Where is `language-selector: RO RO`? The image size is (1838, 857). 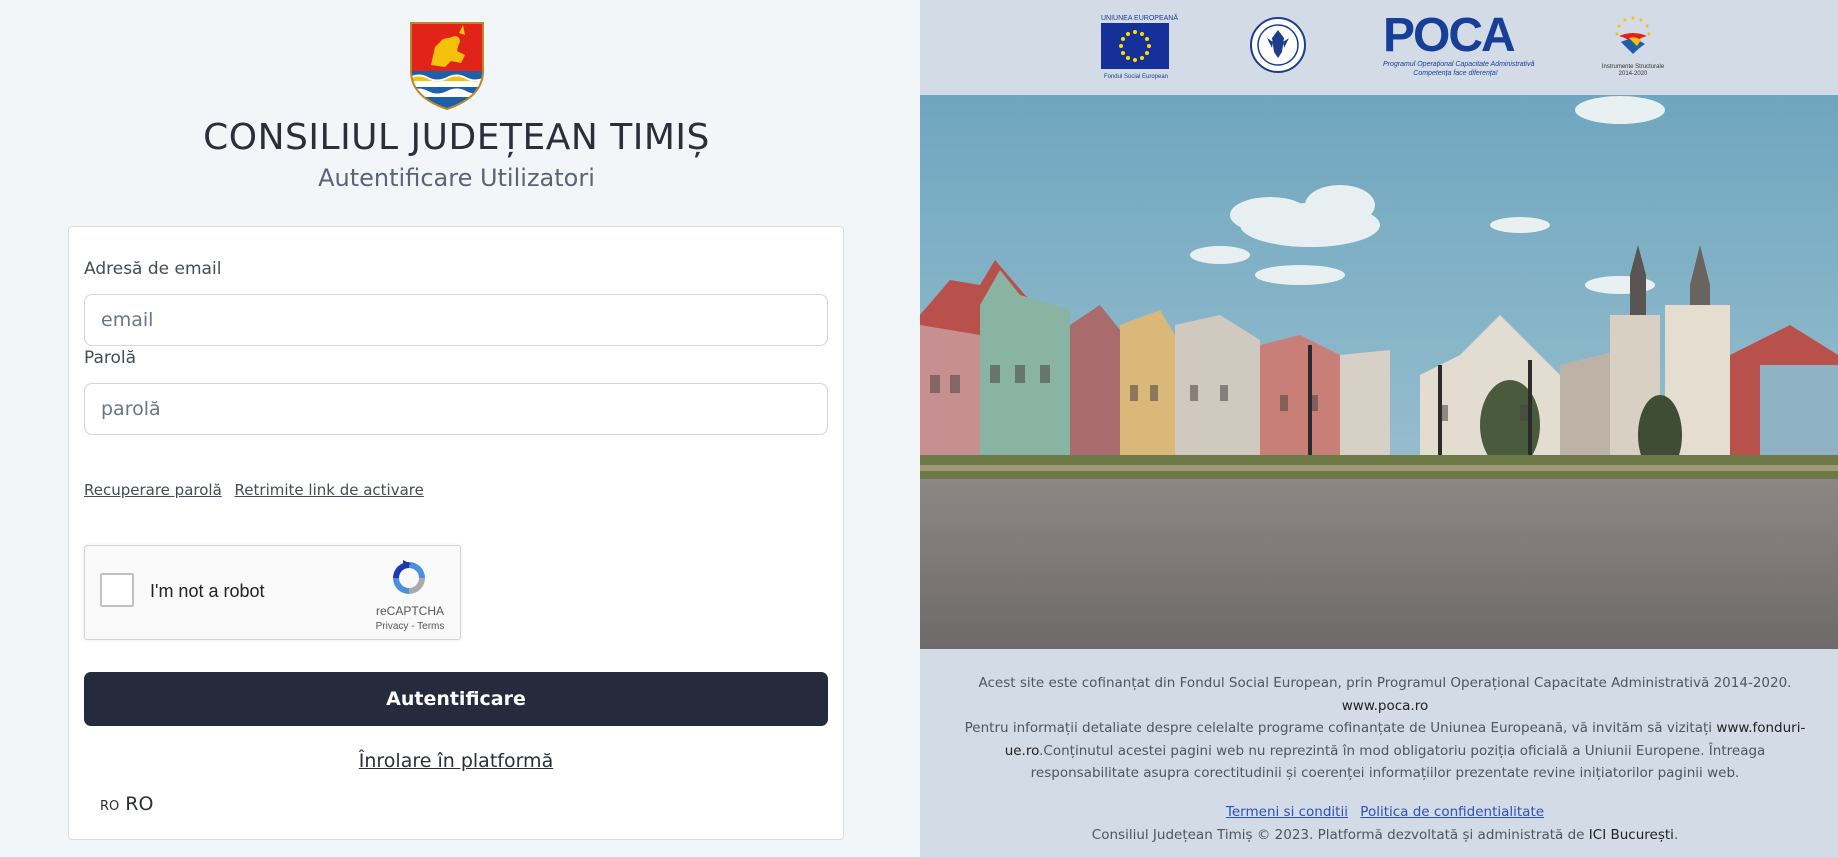 language-selector: RO RO is located at coordinates (126, 804).